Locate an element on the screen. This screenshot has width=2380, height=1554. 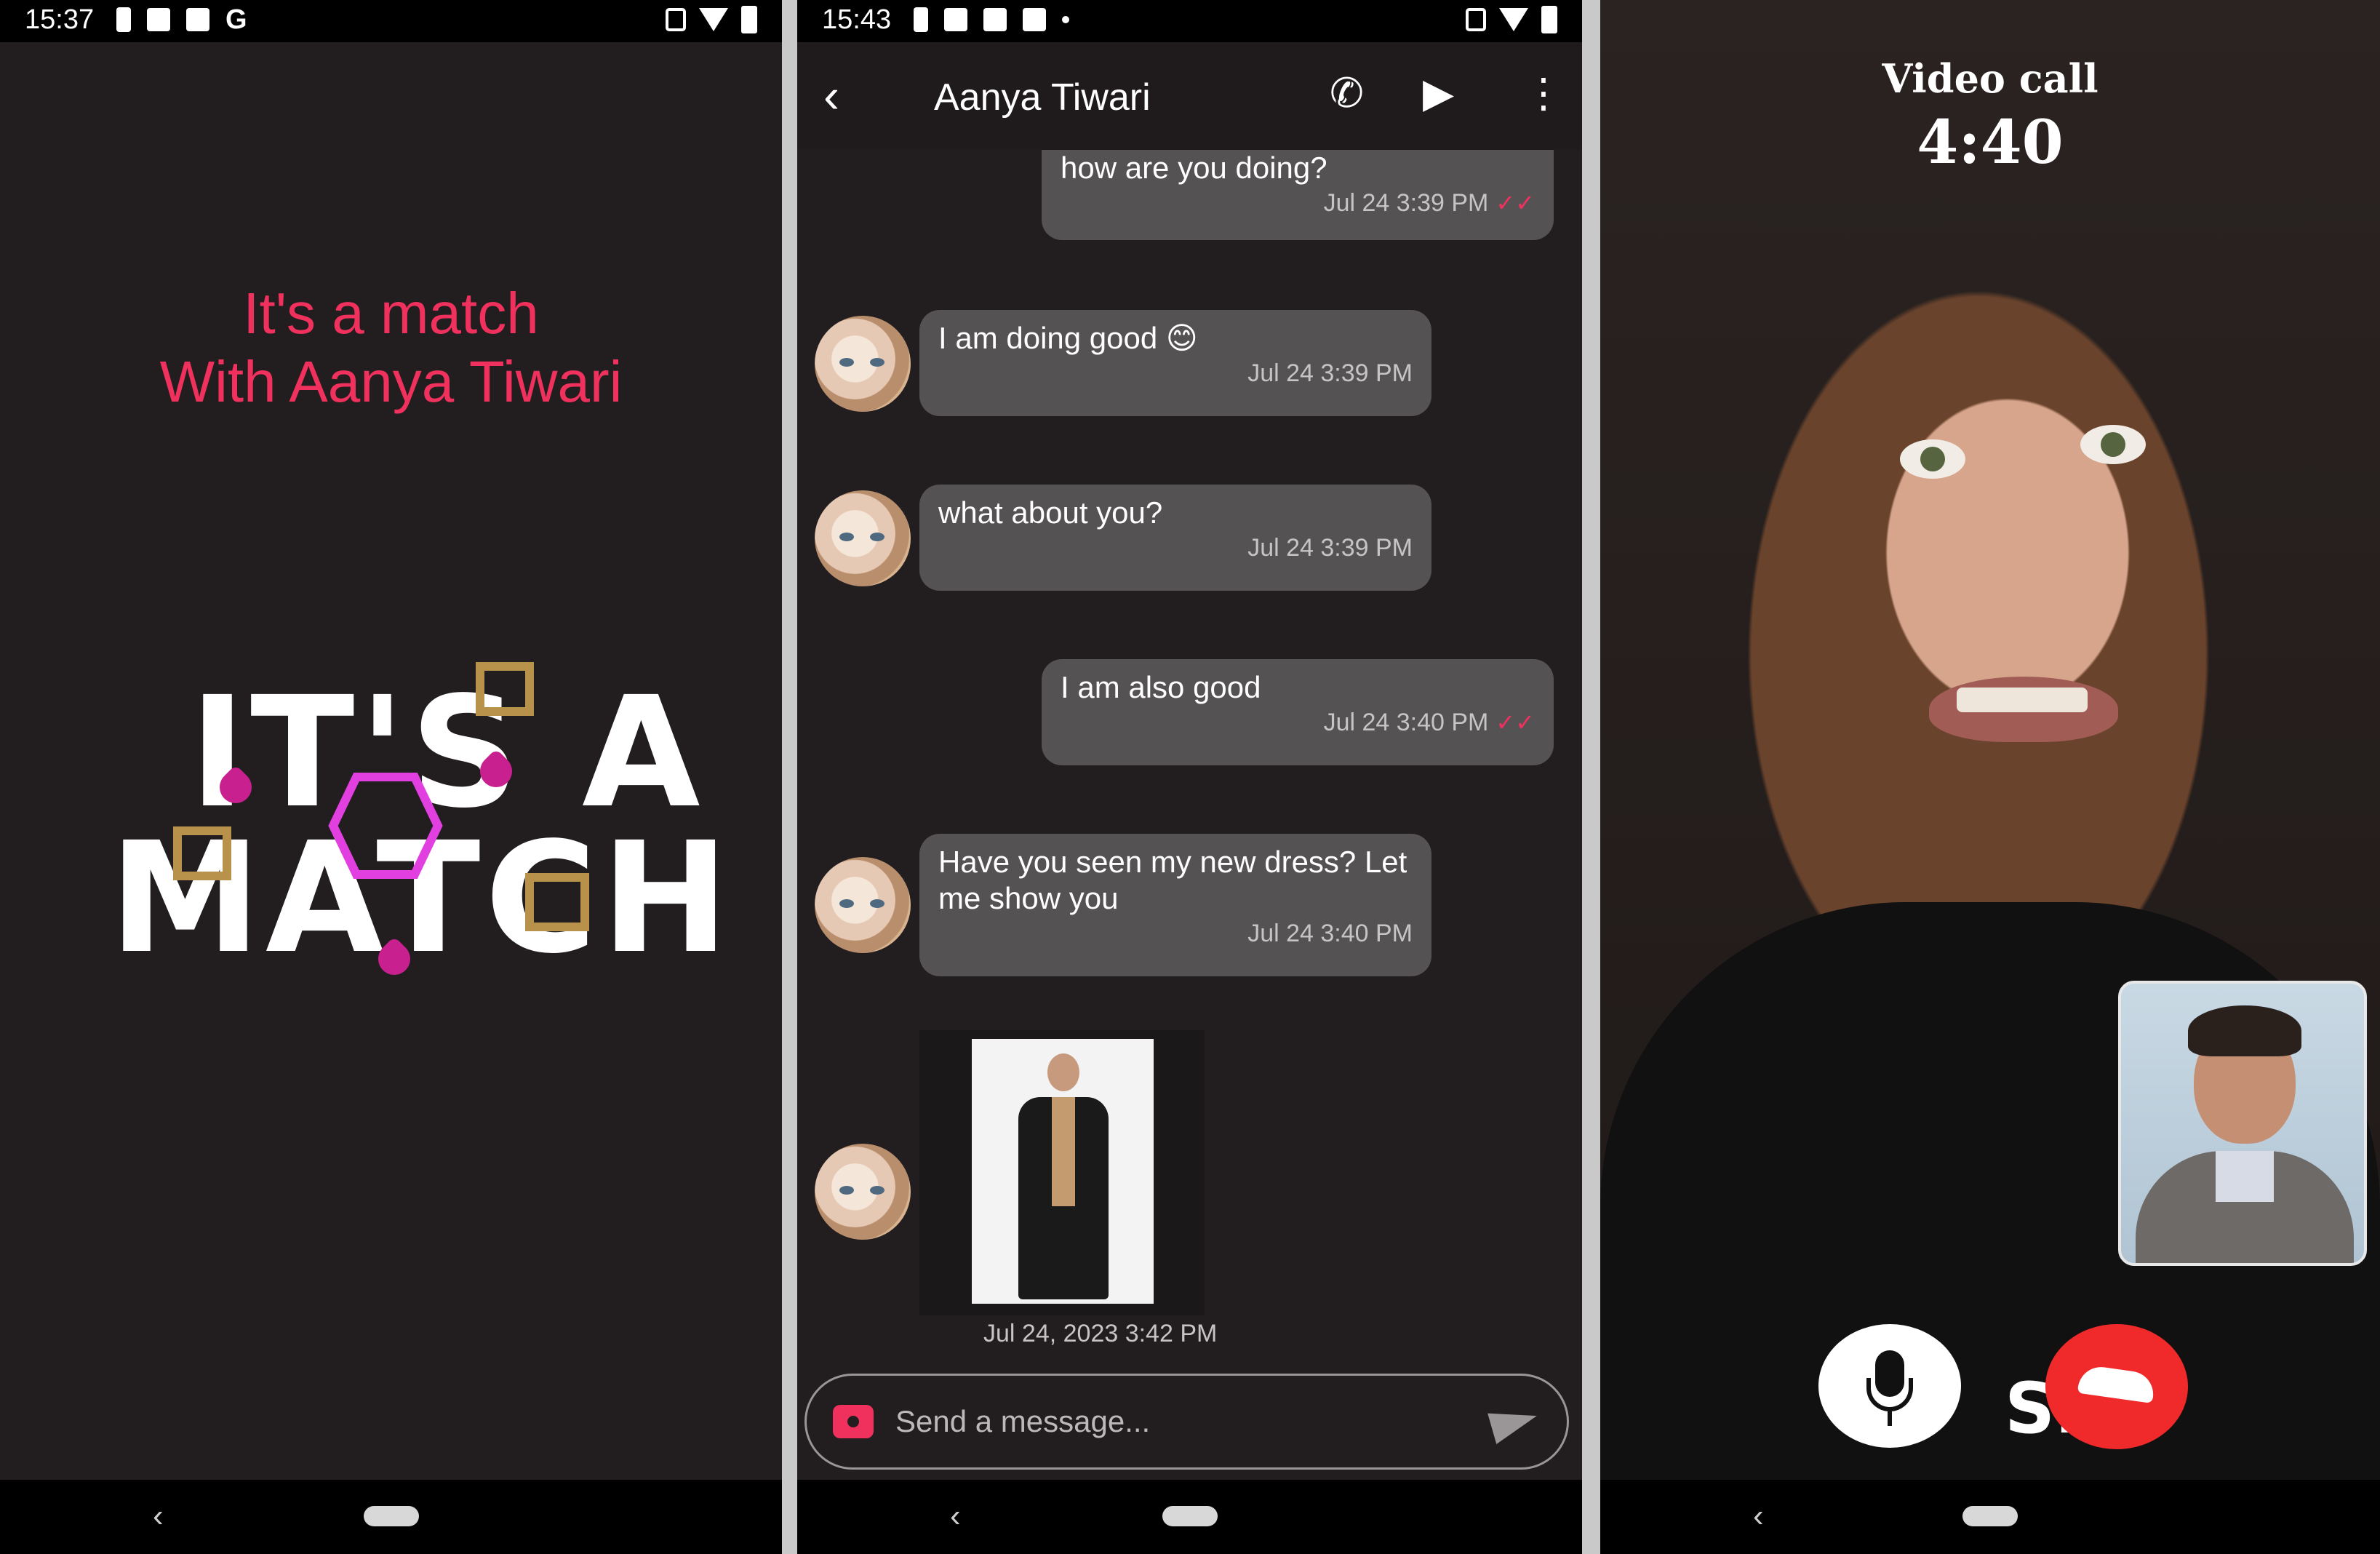
its-a-match-logo: IT'S A MATCH is located at coordinates (419, 818).